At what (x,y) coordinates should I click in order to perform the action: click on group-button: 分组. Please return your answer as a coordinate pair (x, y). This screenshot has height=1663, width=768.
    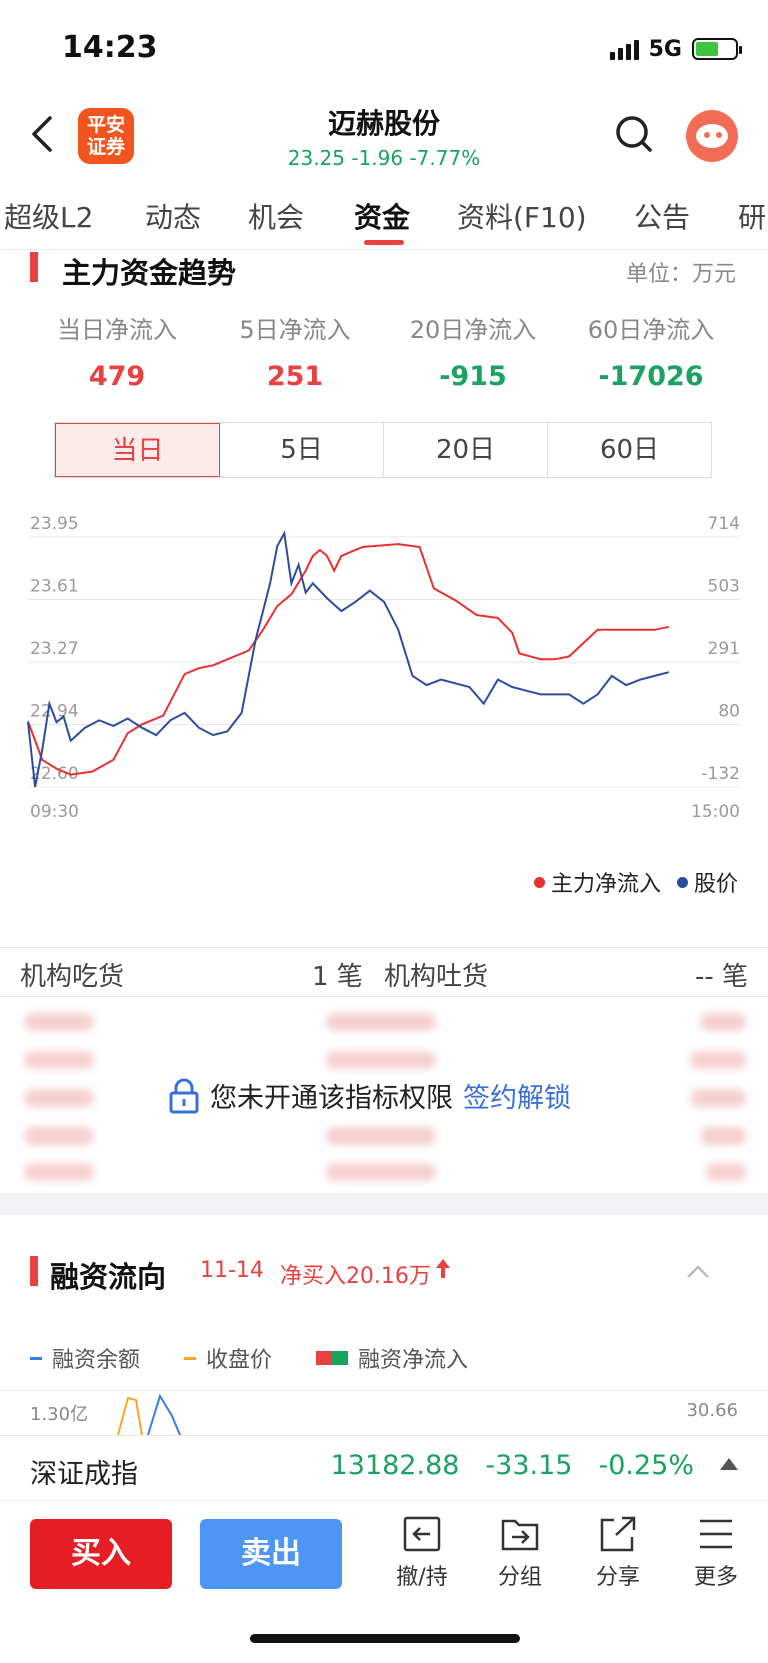
    Looking at the image, I should click on (520, 1553).